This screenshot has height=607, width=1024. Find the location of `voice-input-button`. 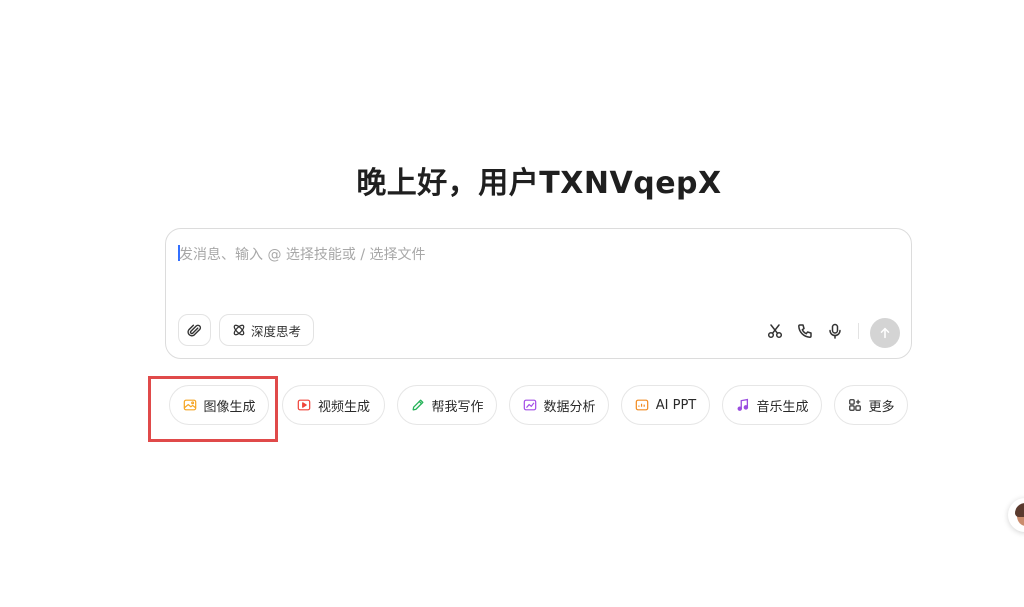

voice-input-button is located at coordinates (835, 331).